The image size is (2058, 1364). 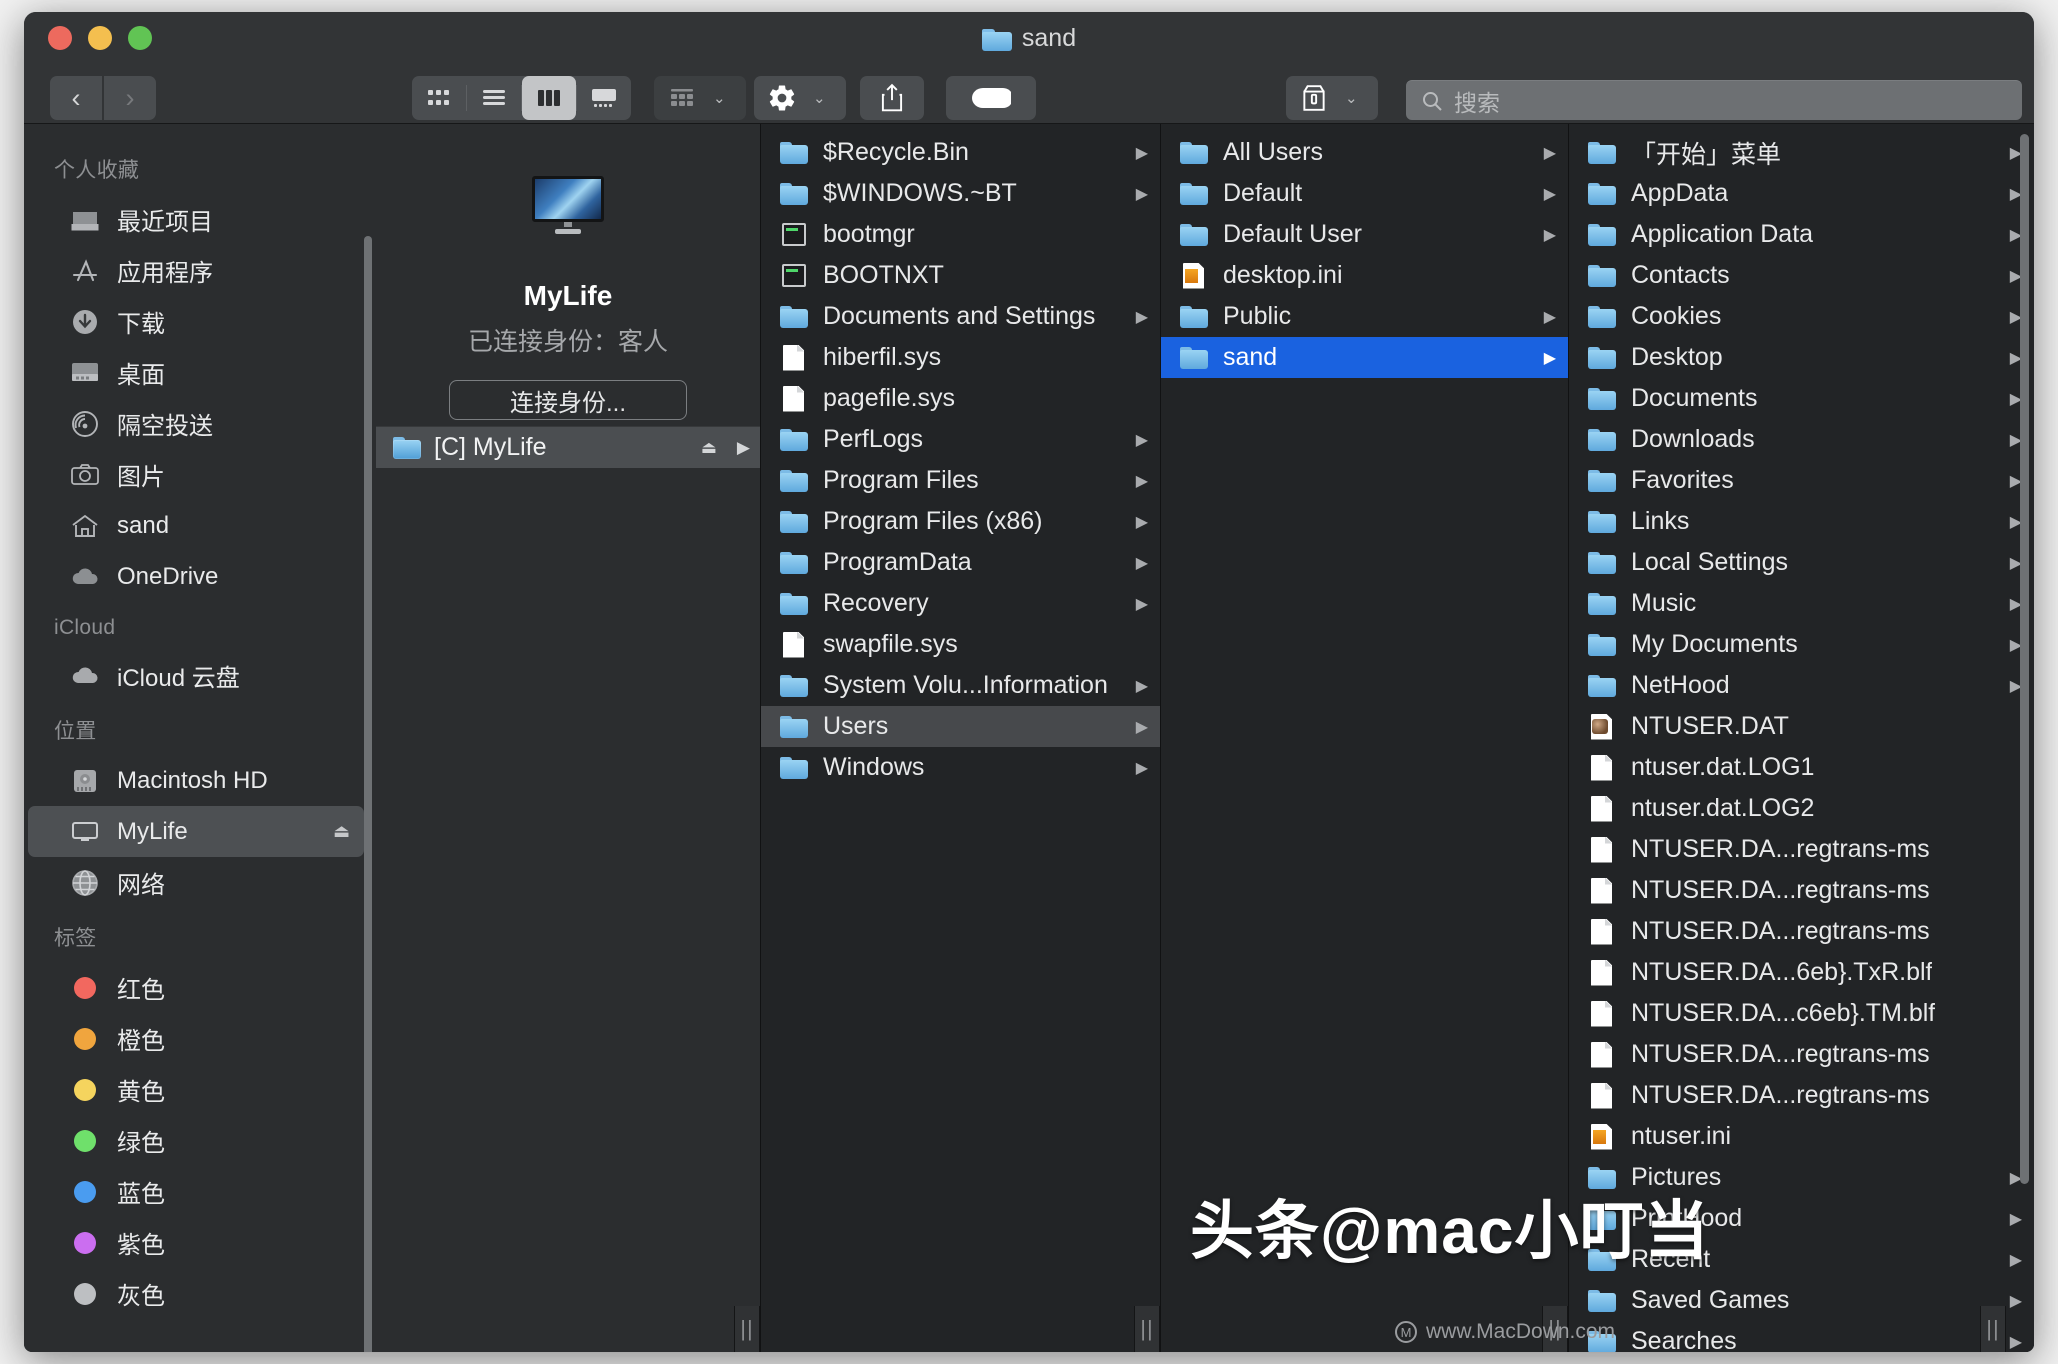 What do you see at coordinates (1801, 439) in the screenshot?
I see `list-item: Downloads ▶` at bounding box center [1801, 439].